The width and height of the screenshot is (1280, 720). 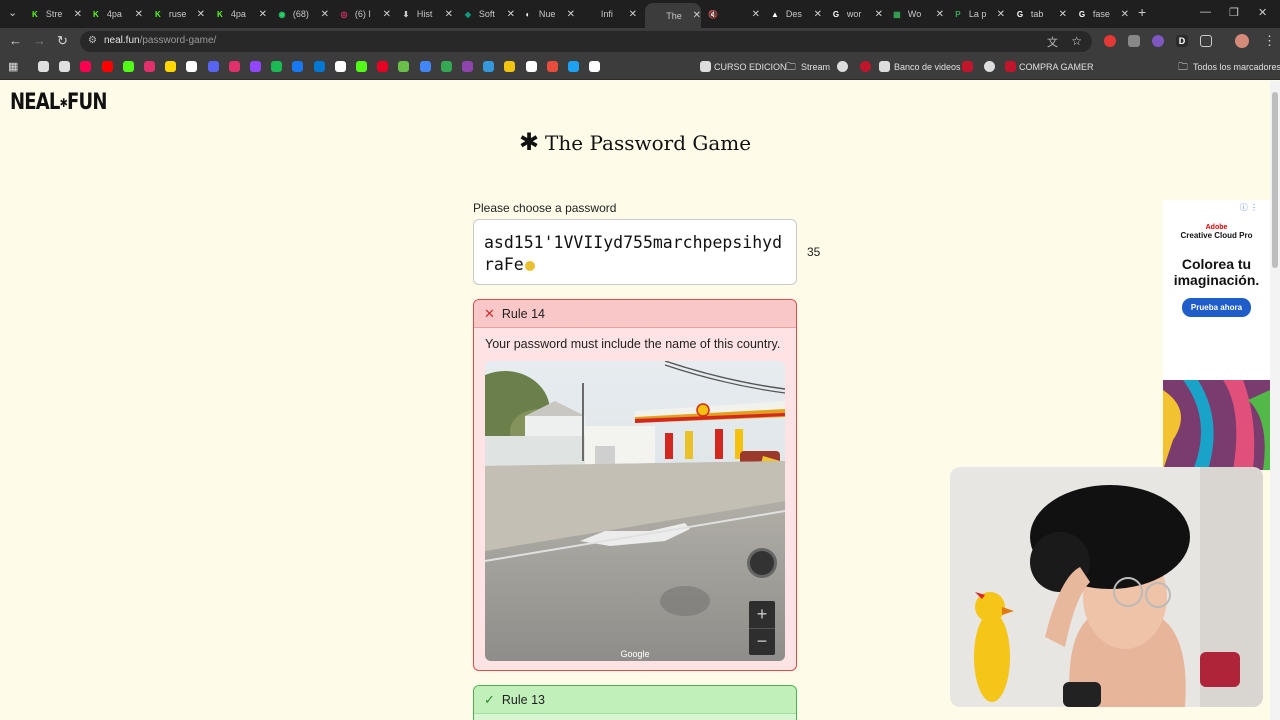 I want to click on apps-grid-icon: ▦, so click(x=13, y=66).